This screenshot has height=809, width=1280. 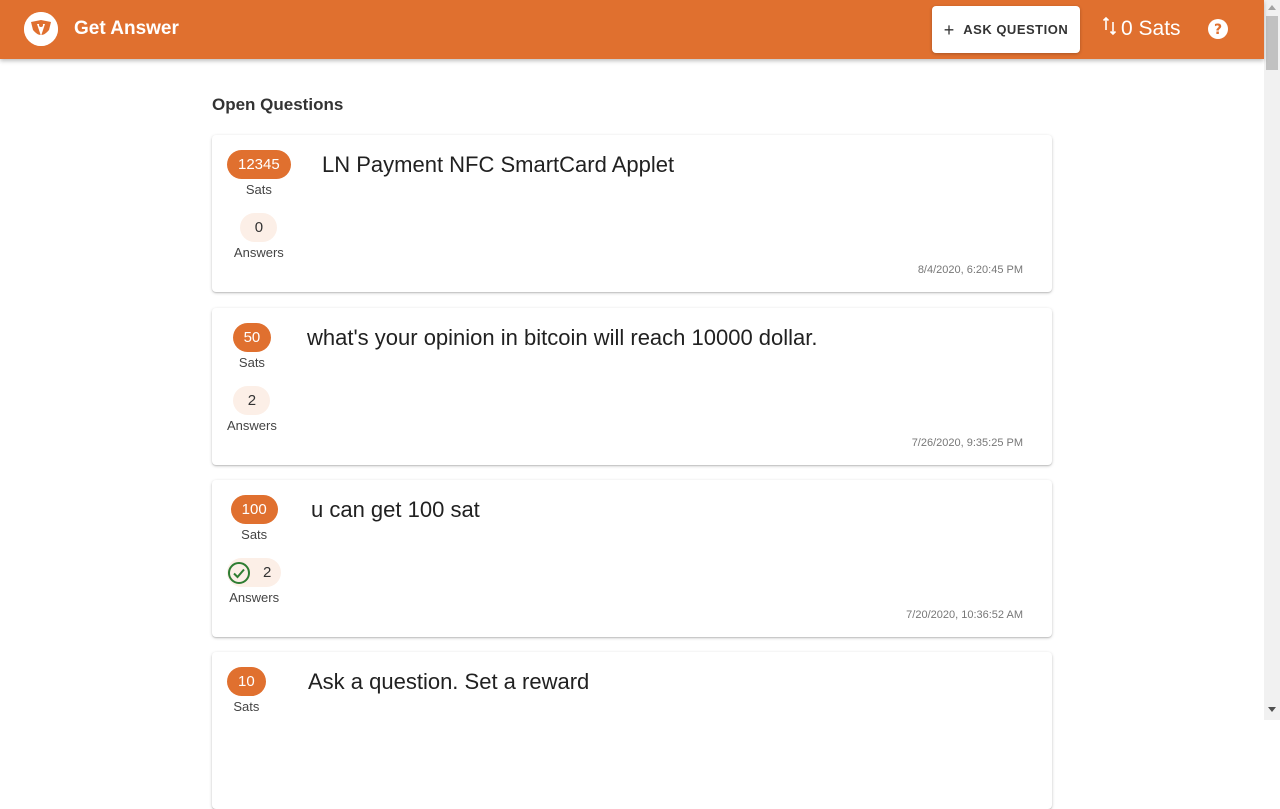 I want to click on question-date: 8/4/2020, 6:20:45 PM, so click(x=970, y=270).